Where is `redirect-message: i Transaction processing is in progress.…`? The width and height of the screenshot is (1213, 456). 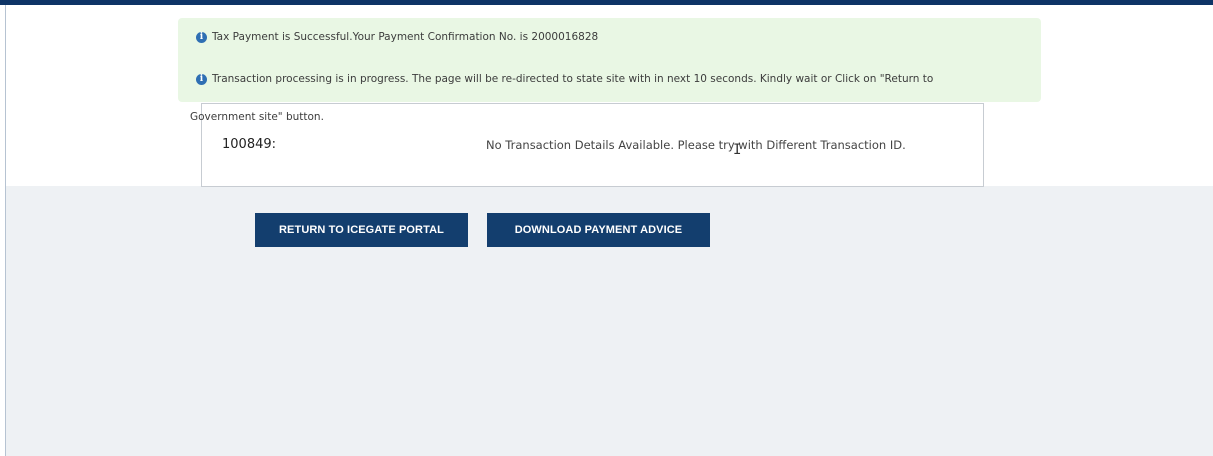 redirect-message: i Transaction processing is in progress.… is located at coordinates (564, 79).